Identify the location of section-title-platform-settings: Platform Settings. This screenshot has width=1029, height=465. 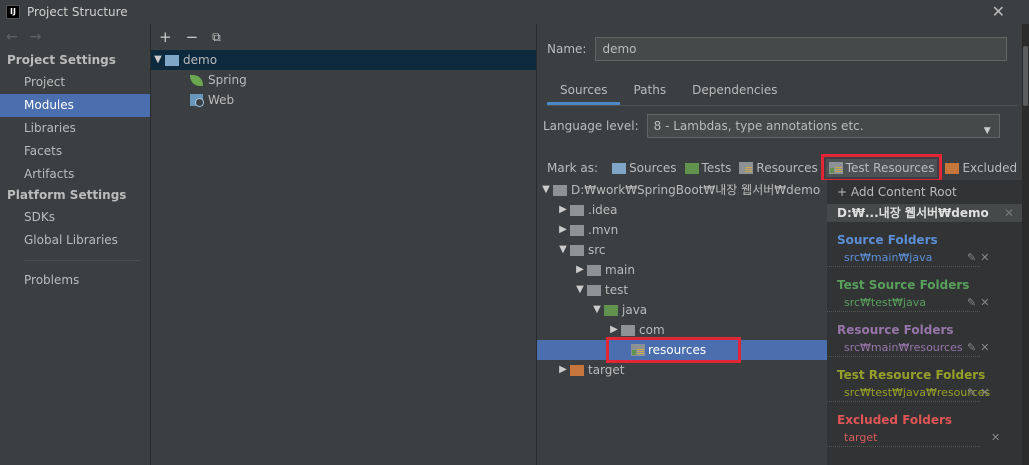
(67, 195).